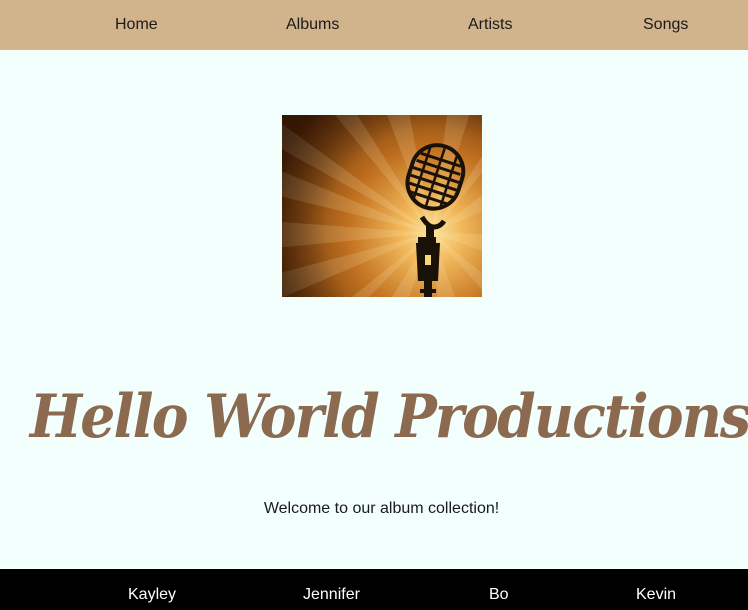  I want to click on footer-name-jennifer: Jennifer, so click(331, 594).